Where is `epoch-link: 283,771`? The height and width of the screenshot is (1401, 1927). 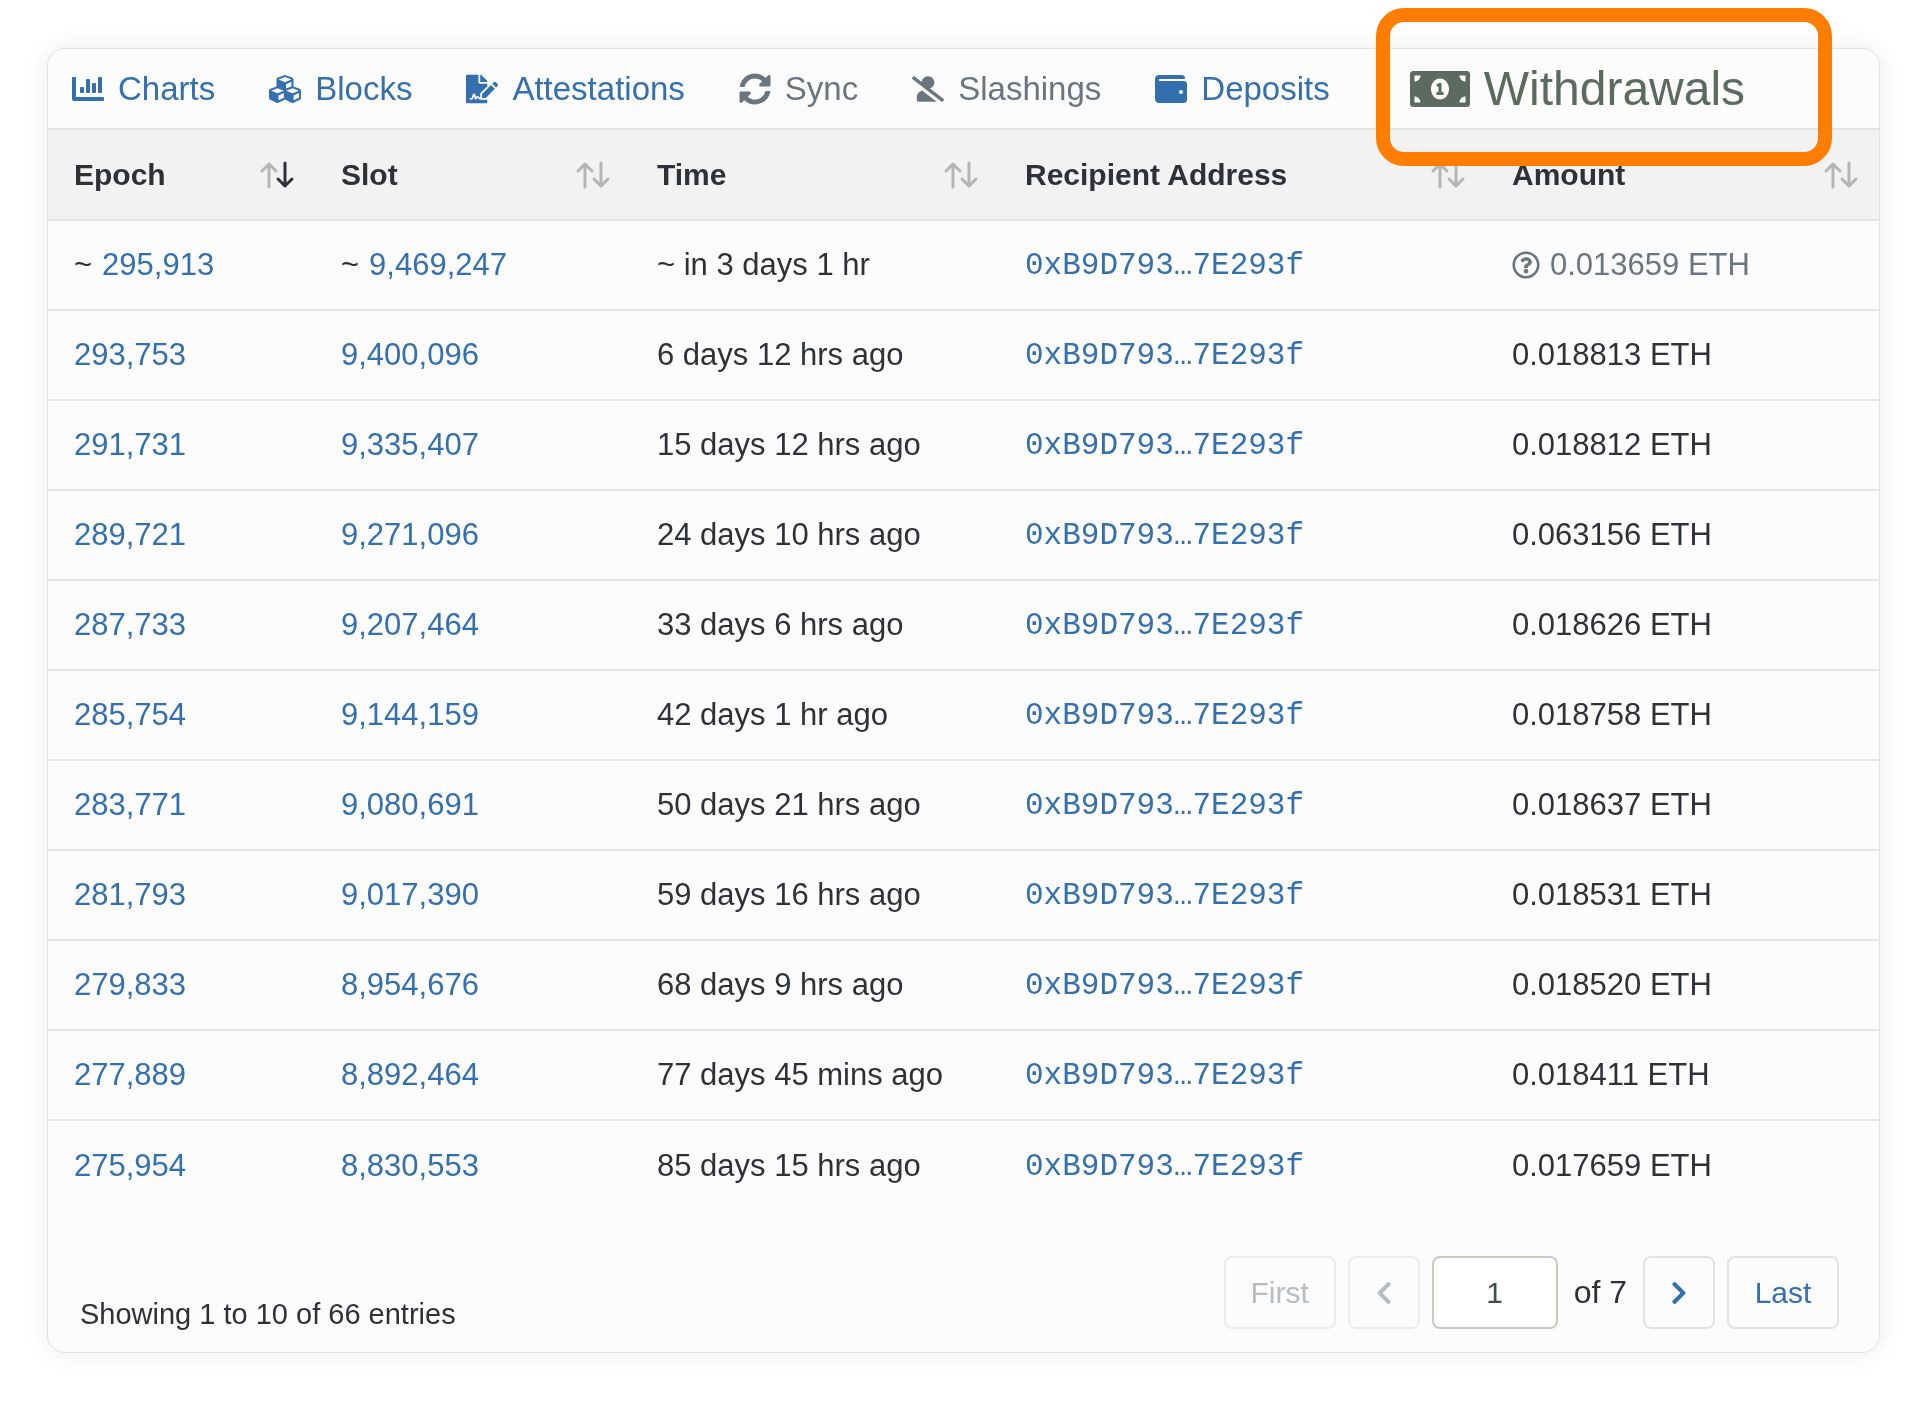 epoch-link: 283,771 is located at coordinates (130, 805).